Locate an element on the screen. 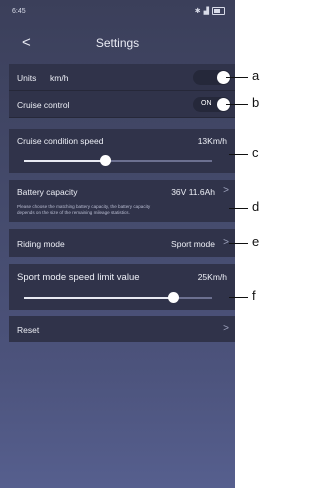 The width and height of the screenshot is (320, 488). reset-label: Reset is located at coordinates (28, 330).